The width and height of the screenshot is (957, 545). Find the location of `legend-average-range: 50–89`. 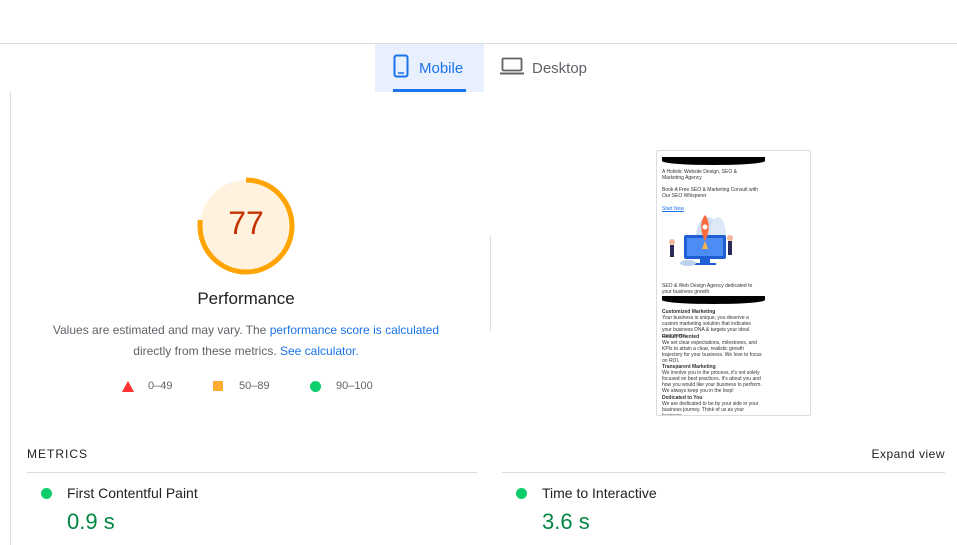

legend-average-range: 50–89 is located at coordinates (254, 386).